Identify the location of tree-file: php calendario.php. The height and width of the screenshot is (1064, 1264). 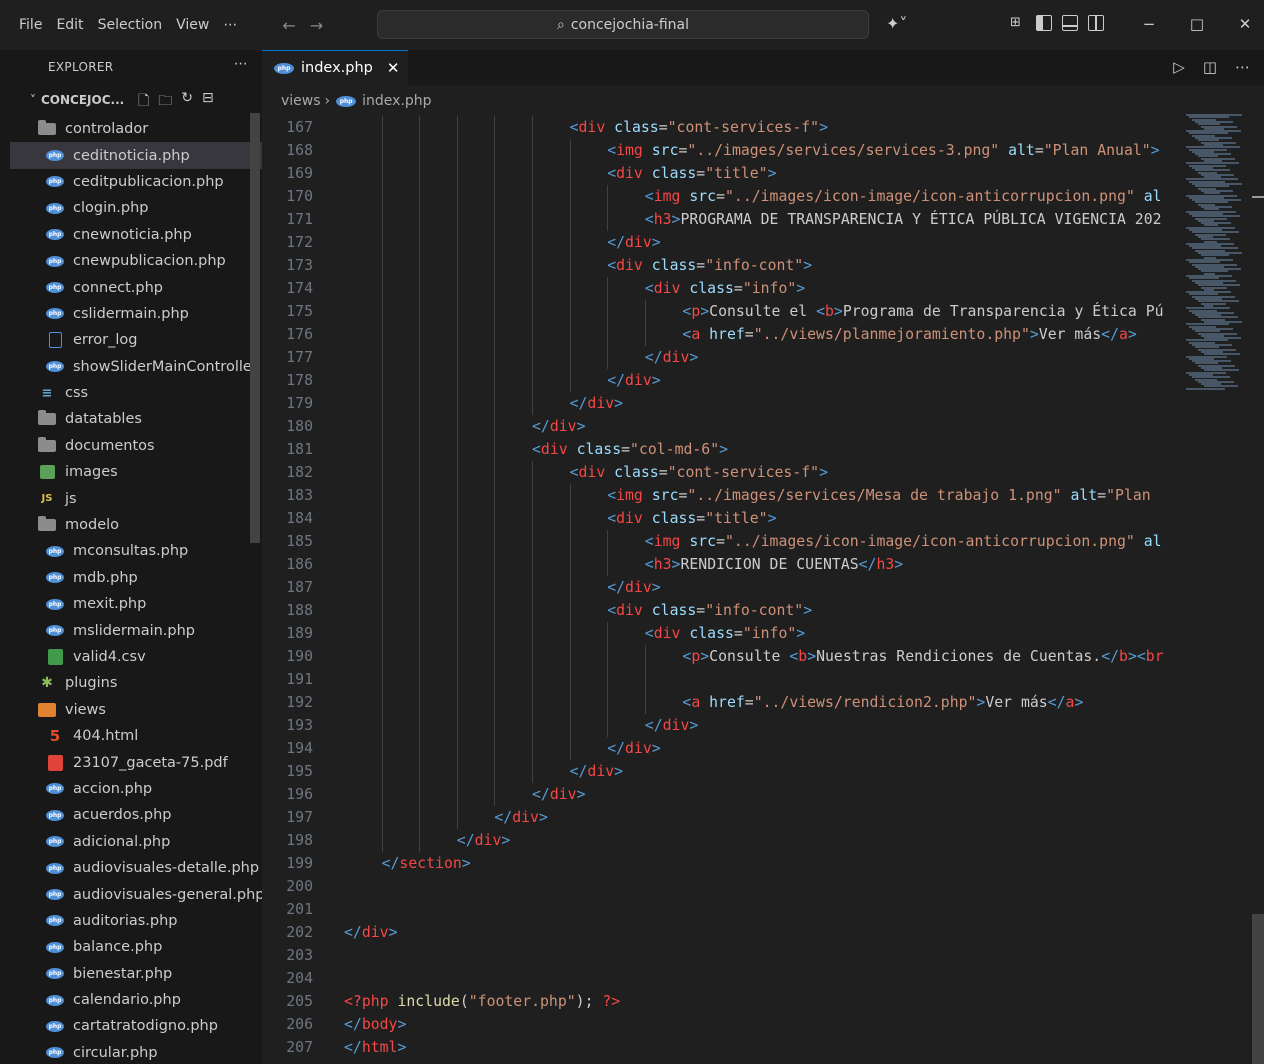
(136, 1000).